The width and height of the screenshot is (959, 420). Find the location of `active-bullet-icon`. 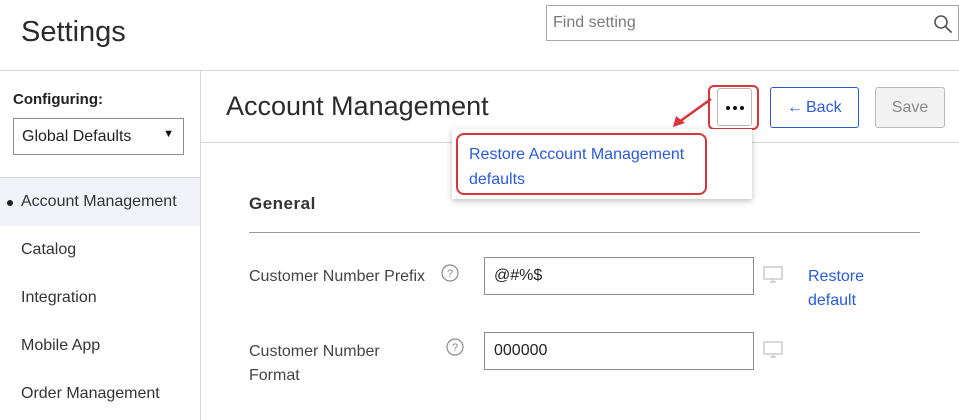

active-bullet-icon is located at coordinates (10, 203).